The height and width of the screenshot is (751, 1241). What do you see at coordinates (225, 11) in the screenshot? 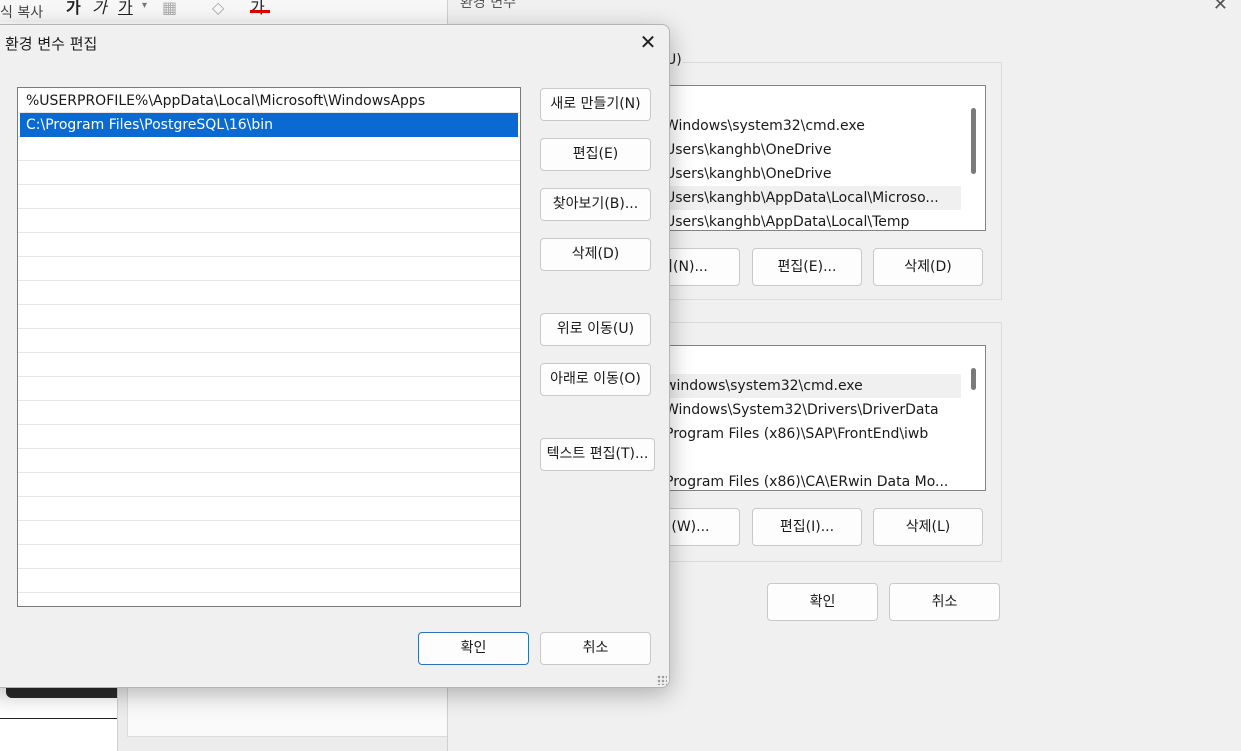
I see `background-toolbar: 식 복사 가 가 가 ▾ ▦ ◇ 가` at bounding box center [225, 11].